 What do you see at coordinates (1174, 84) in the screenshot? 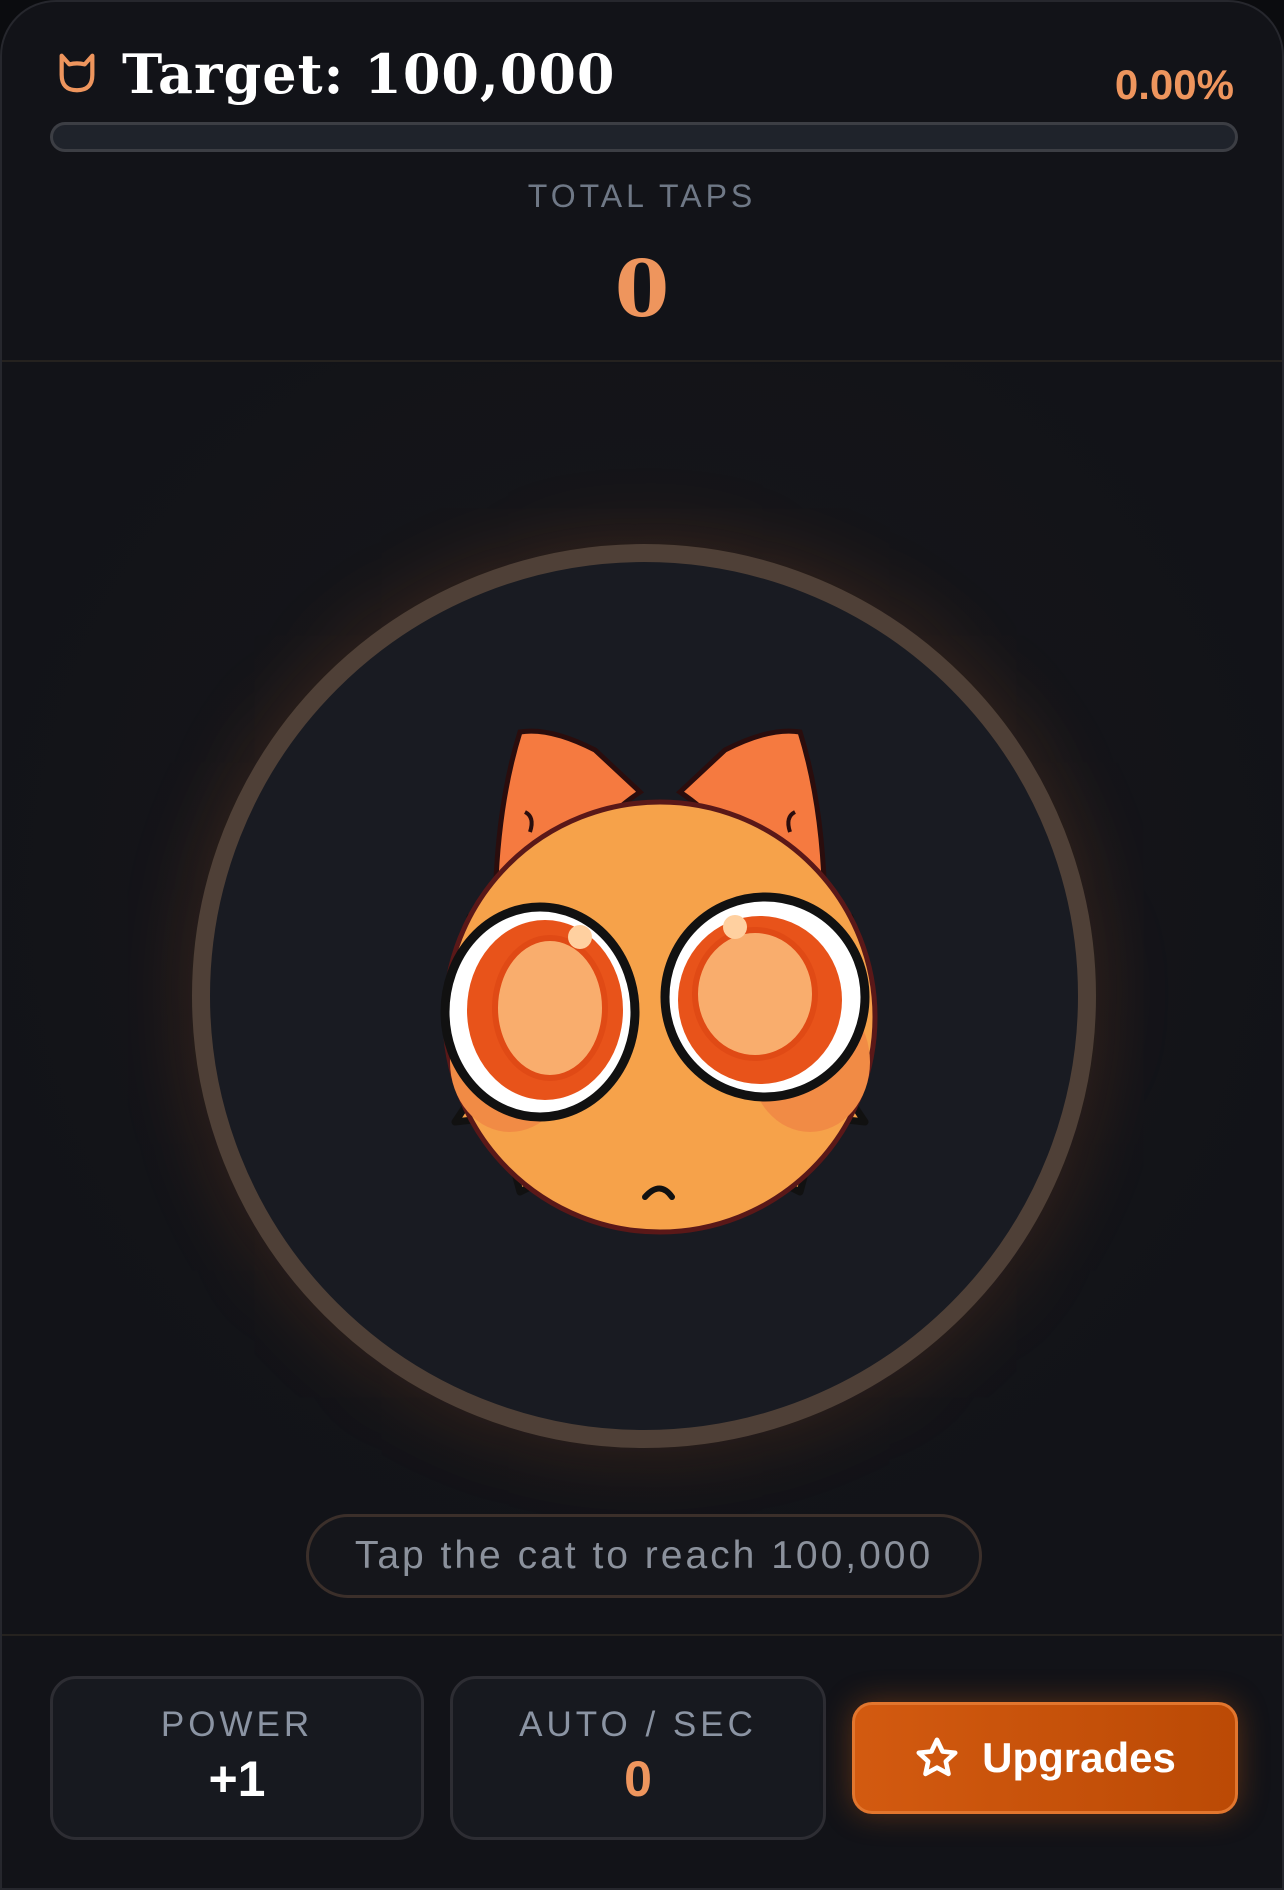
I see `progress-percent: 0.00%` at bounding box center [1174, 84].